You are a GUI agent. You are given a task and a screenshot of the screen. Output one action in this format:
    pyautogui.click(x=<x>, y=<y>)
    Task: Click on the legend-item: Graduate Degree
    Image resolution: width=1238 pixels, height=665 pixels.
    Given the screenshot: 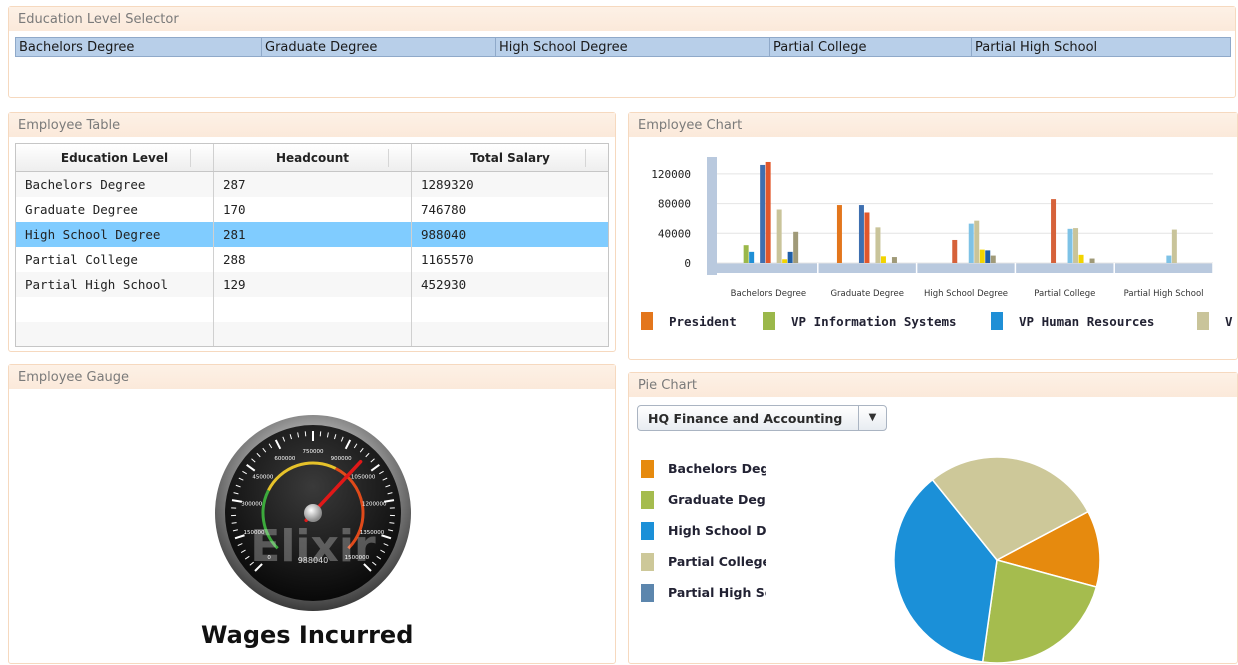 What is the action you would take?
    pyautogui.click(x=703, y=499)
    